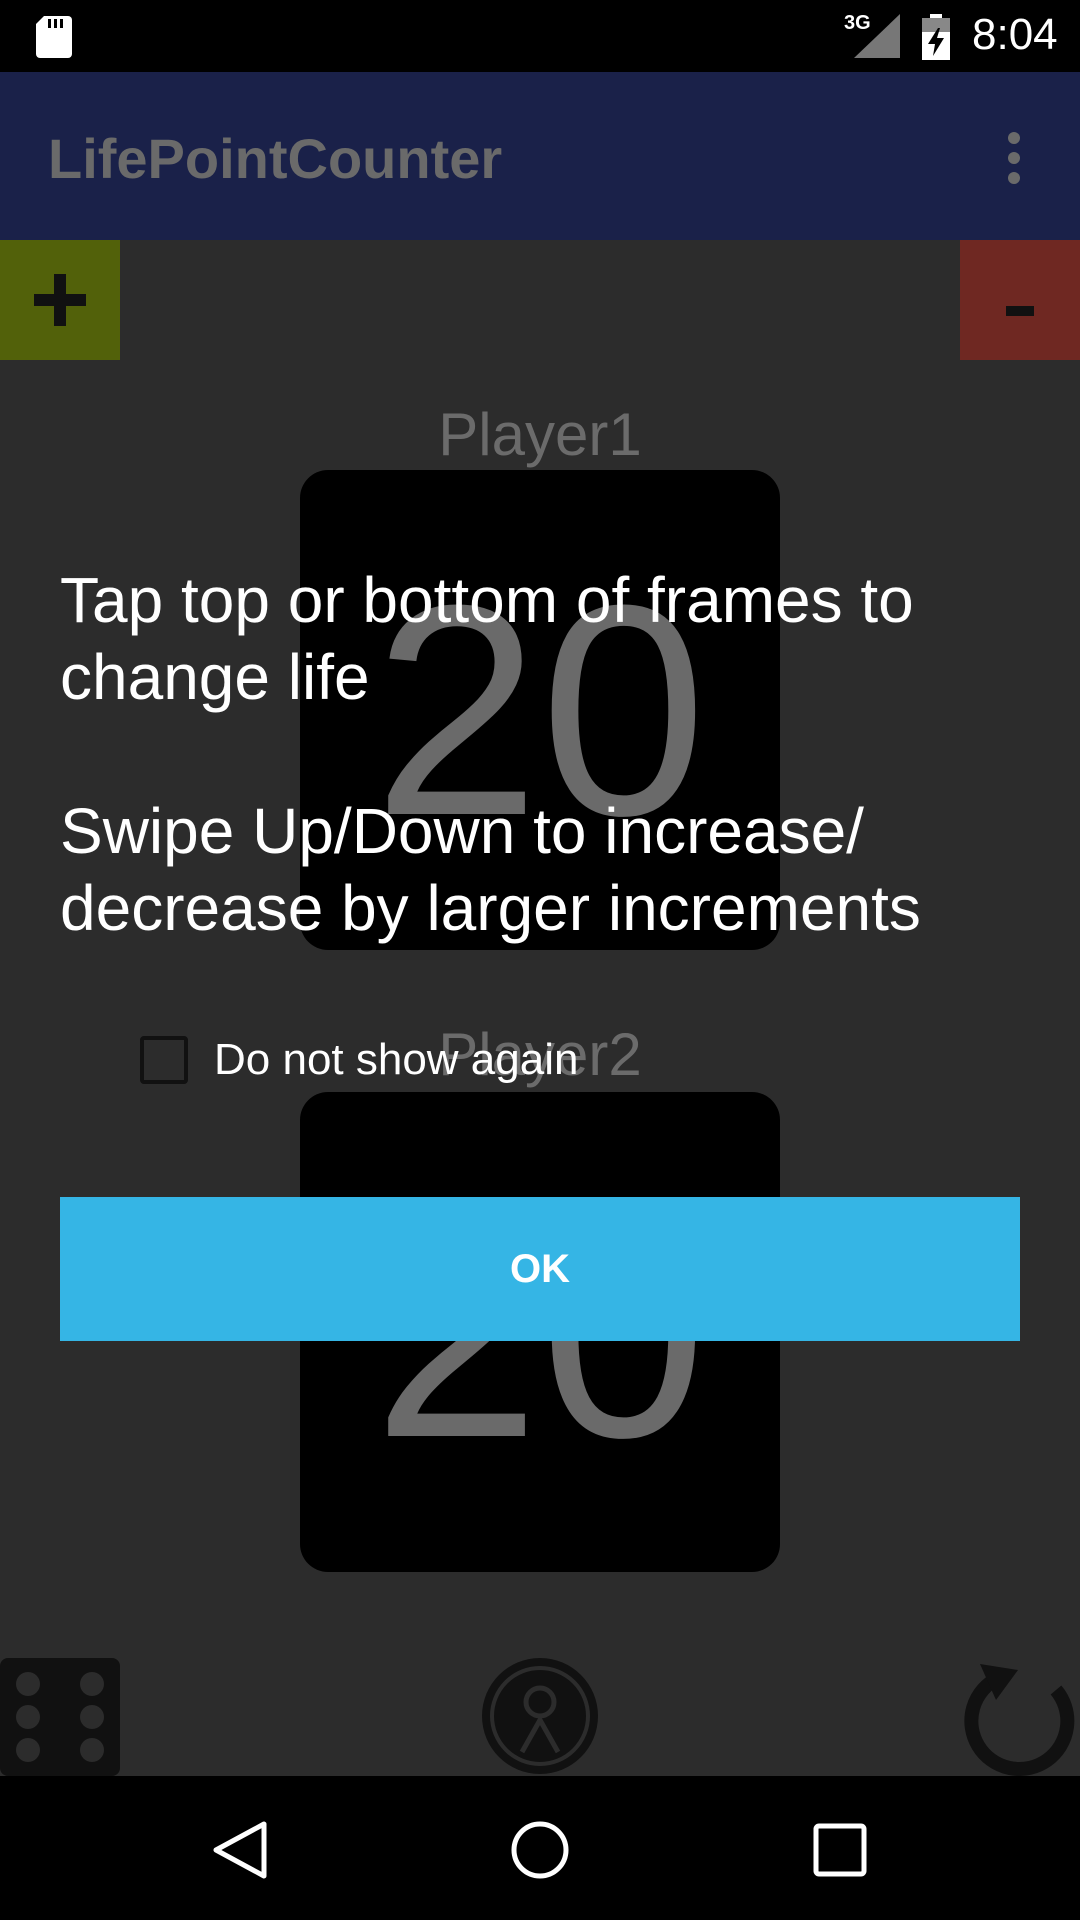 Image resolution: width=1080 pixels, height=1920 pixels. What do you see at coordinates (936, 37) in the screenshot?
I see `battery-charging-icon` at bounding box center [936, 37].